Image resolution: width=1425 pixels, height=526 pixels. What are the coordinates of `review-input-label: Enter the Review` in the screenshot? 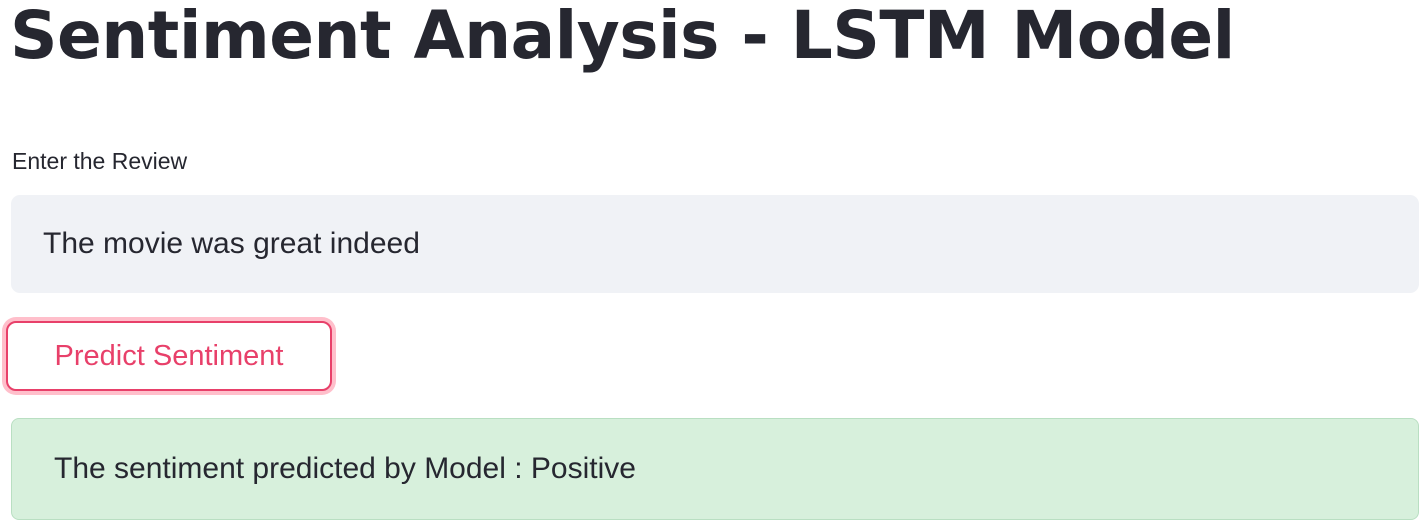 It's located at (100, 161).